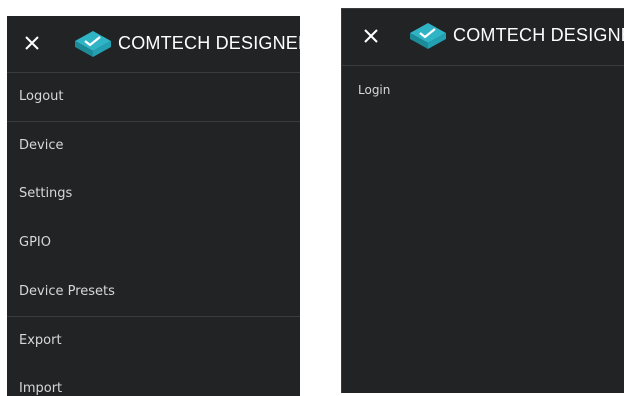 The width and height of the screenshot is (624, 396). I want to click on menu-item-logout: Logout, so click(153, 97).